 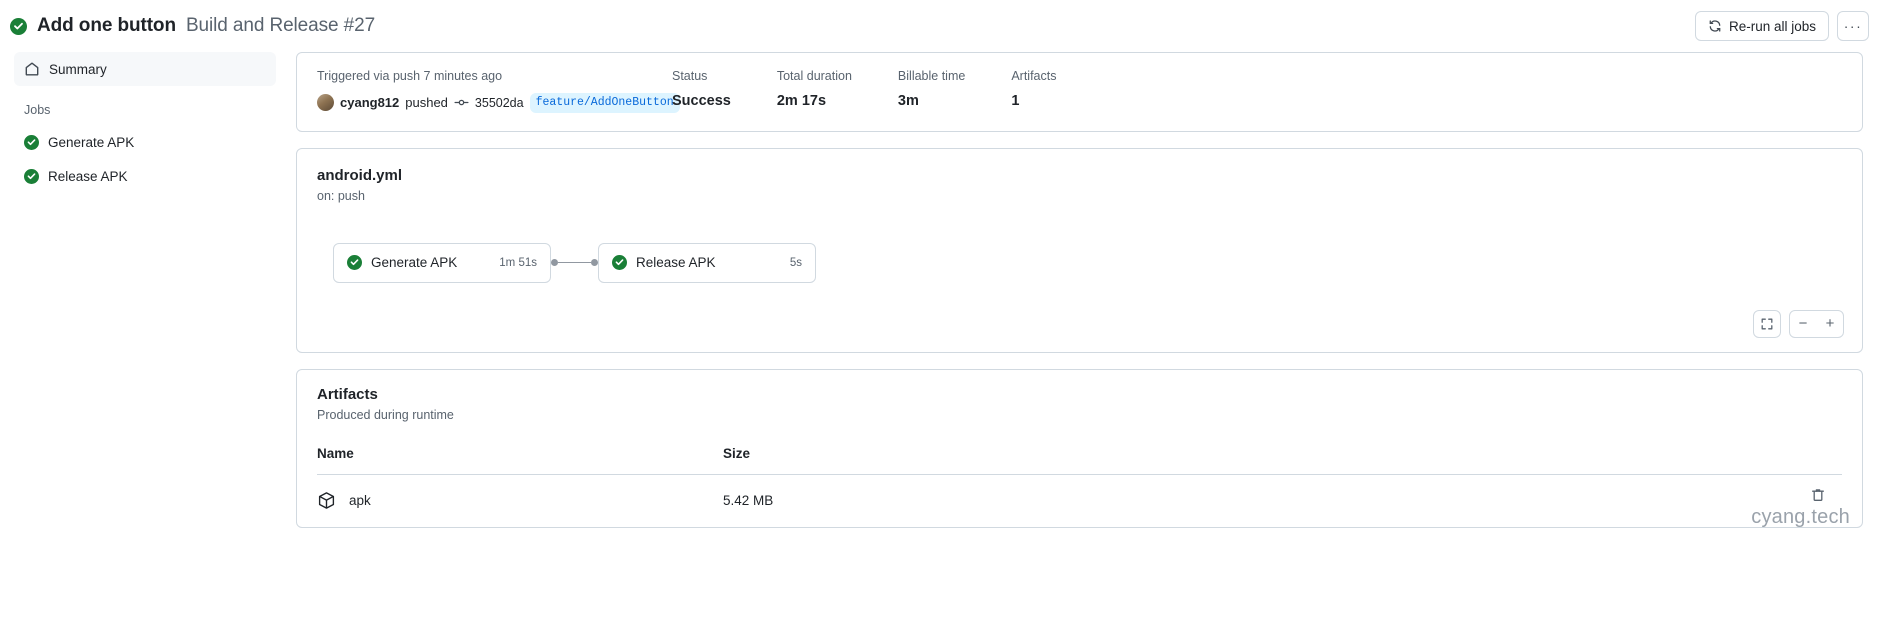 What do you see at coordinates (145, 337) in the screenshot?
I see `sidebar: Summary Jobs Generate APK Release APK` at bounding box center [145, 337].